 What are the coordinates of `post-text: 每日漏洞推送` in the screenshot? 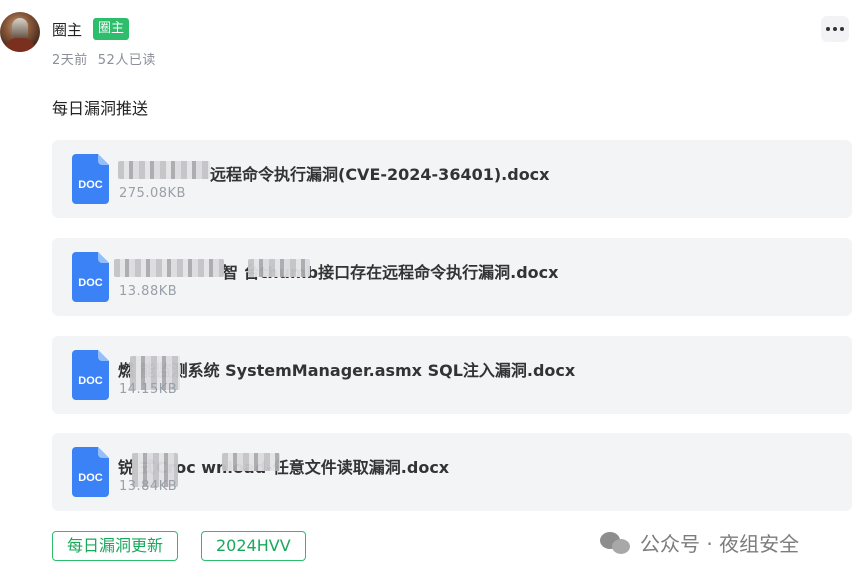 It's located at (100, 108).